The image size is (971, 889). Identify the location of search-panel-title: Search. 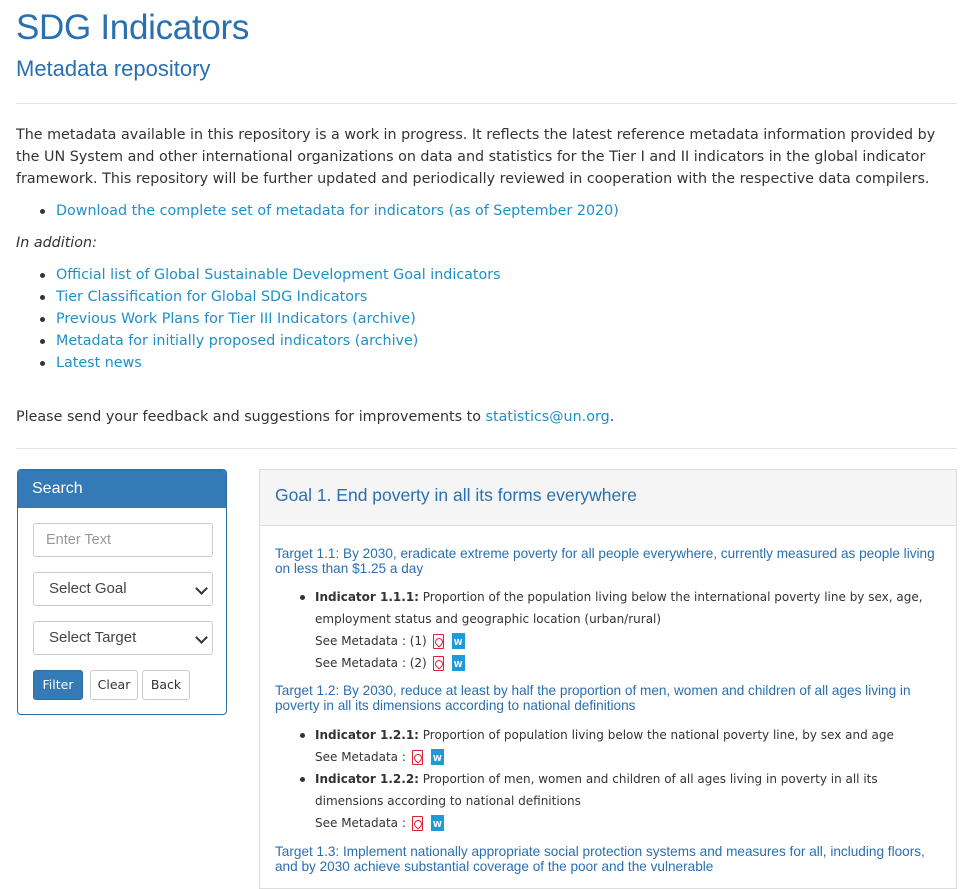
(122, 489).